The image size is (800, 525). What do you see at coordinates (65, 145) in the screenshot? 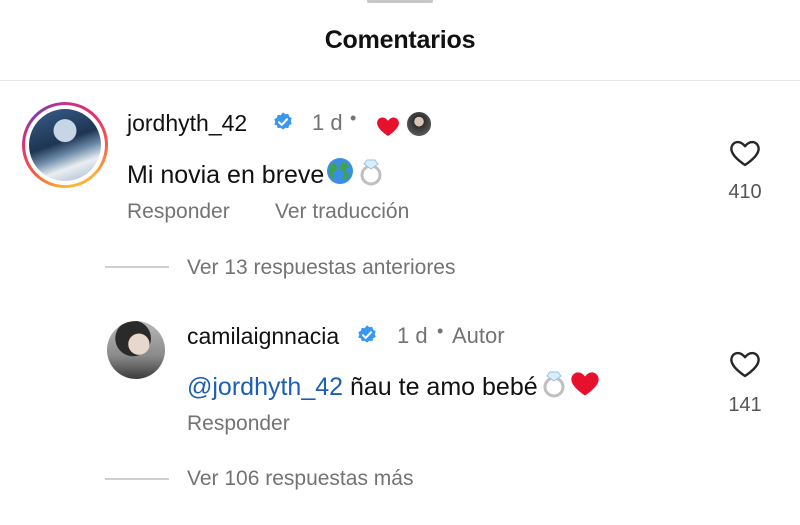
I see `avatar` at bounding box center [65, 145].